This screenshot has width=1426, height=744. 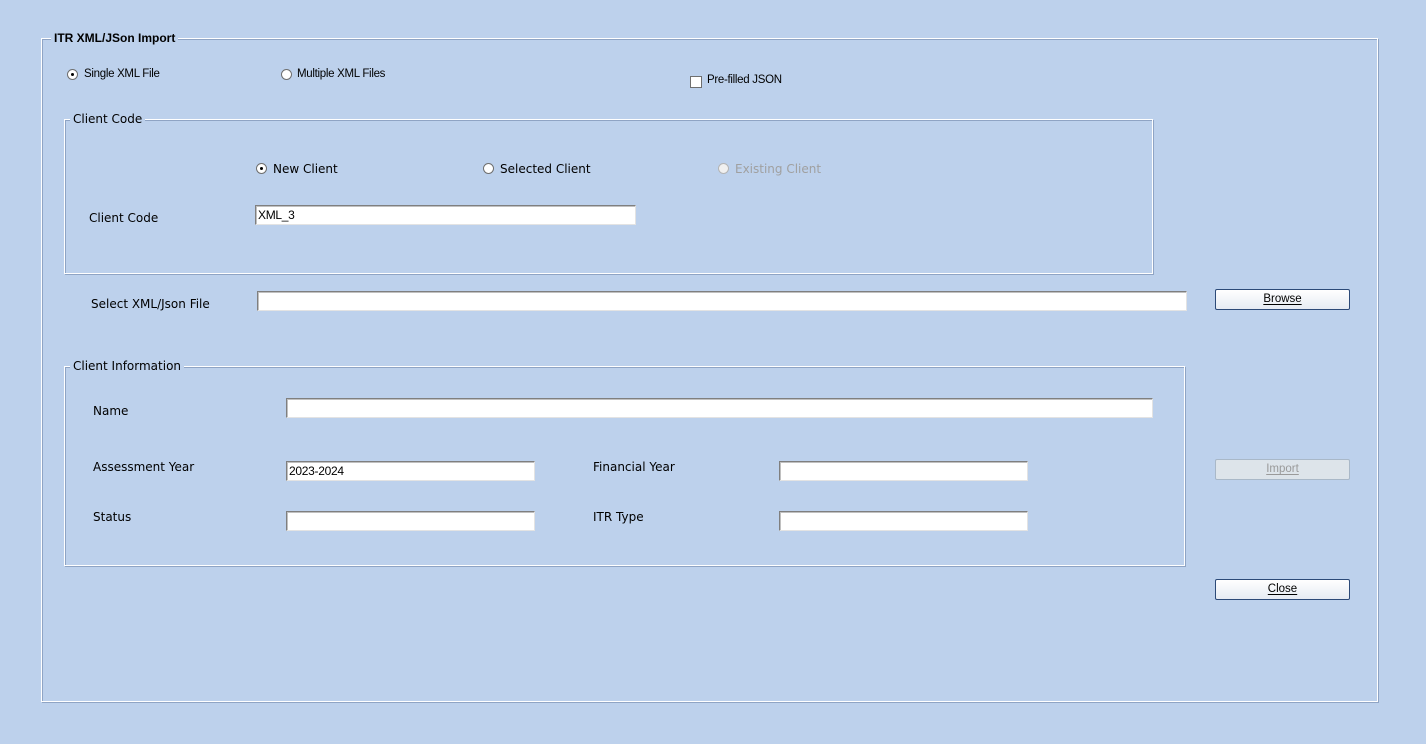 I want to click on client-code-group-title: Client Code, so click(x=108, y=119).